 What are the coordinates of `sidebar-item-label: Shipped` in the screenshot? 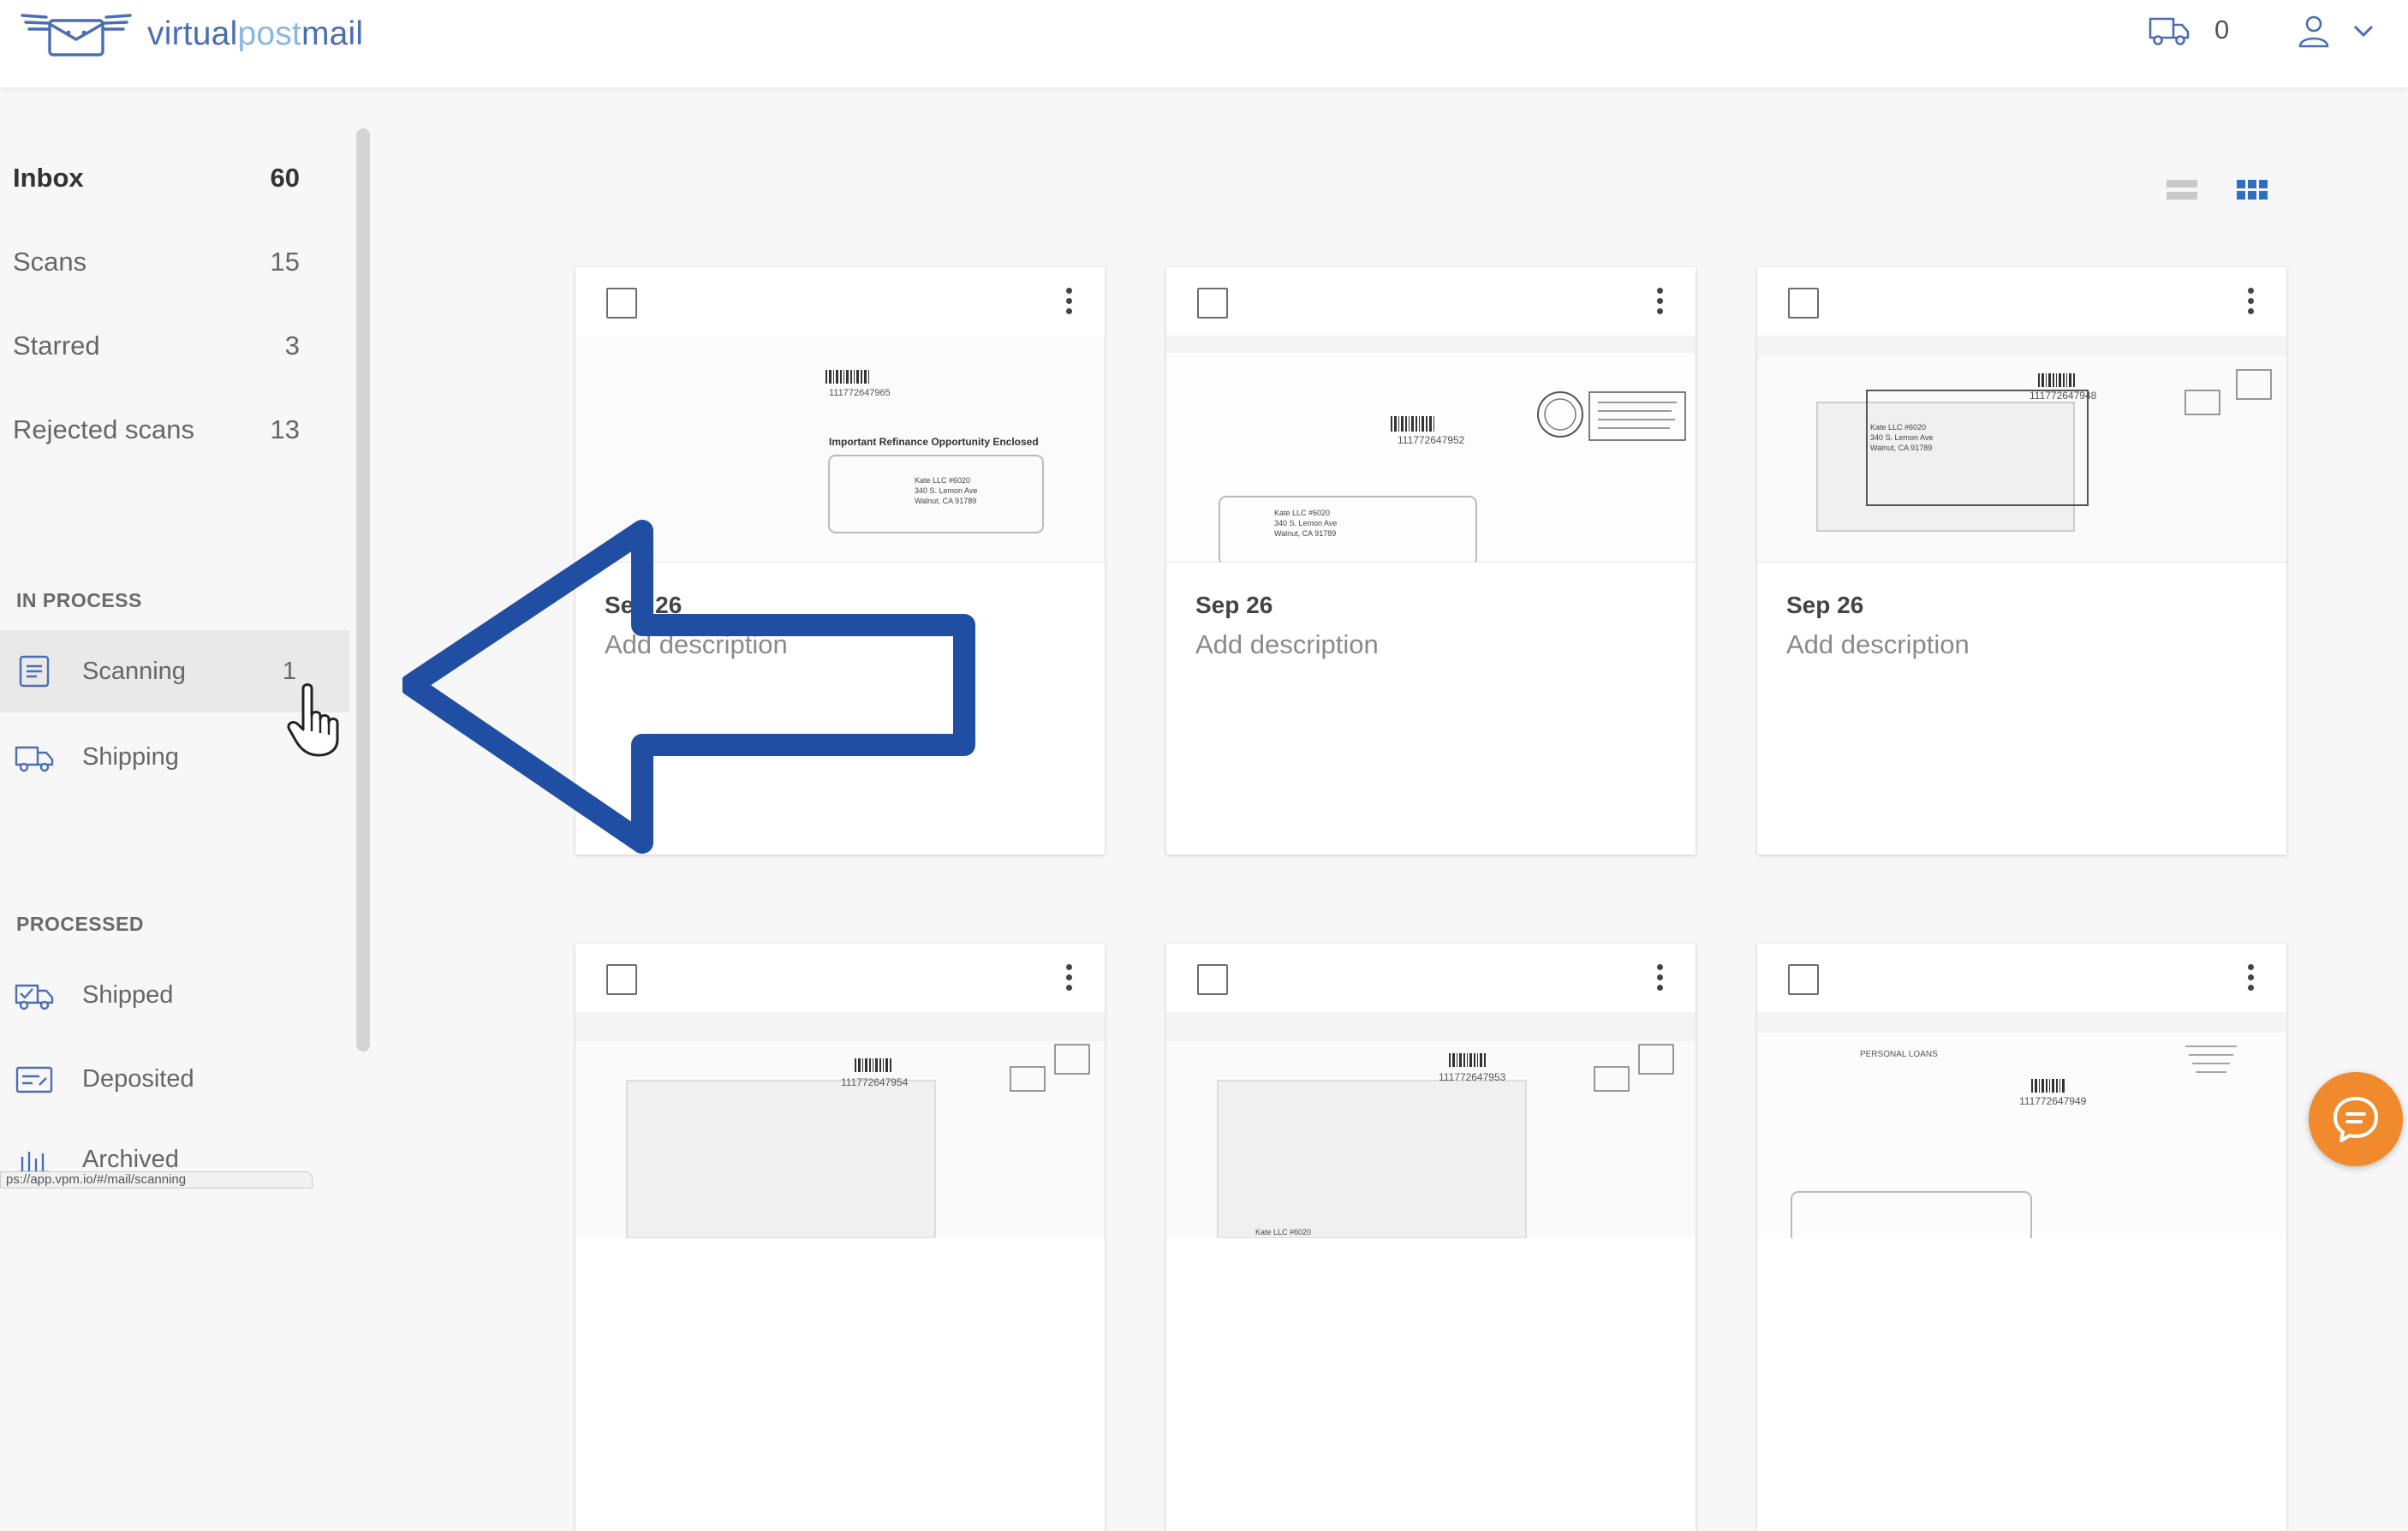 It's located at (128, 995).